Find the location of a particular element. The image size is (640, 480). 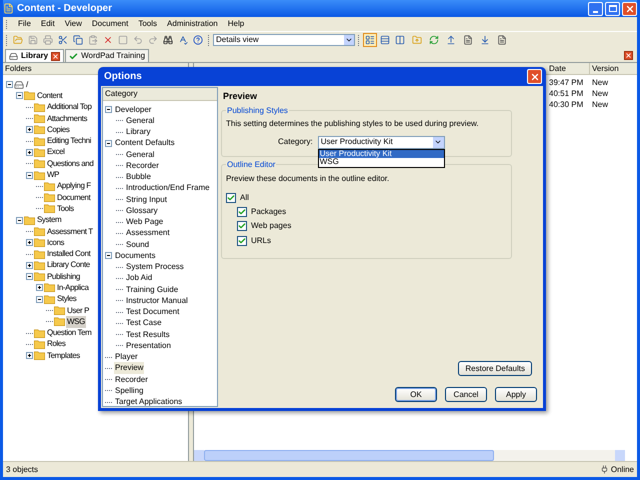

category-item: Assessment is located at coordinates (148, 233).